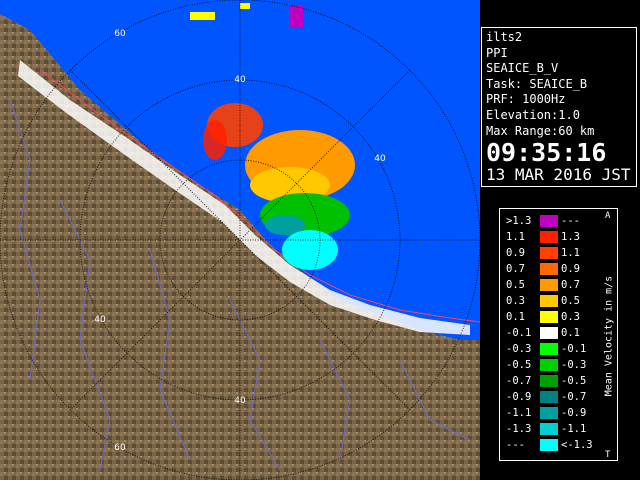 This screenshot has width=640, height=480. Describe the element at coordinates (574, 349) in the screenshot. I see `legend-high-value: -0.1` at that location.